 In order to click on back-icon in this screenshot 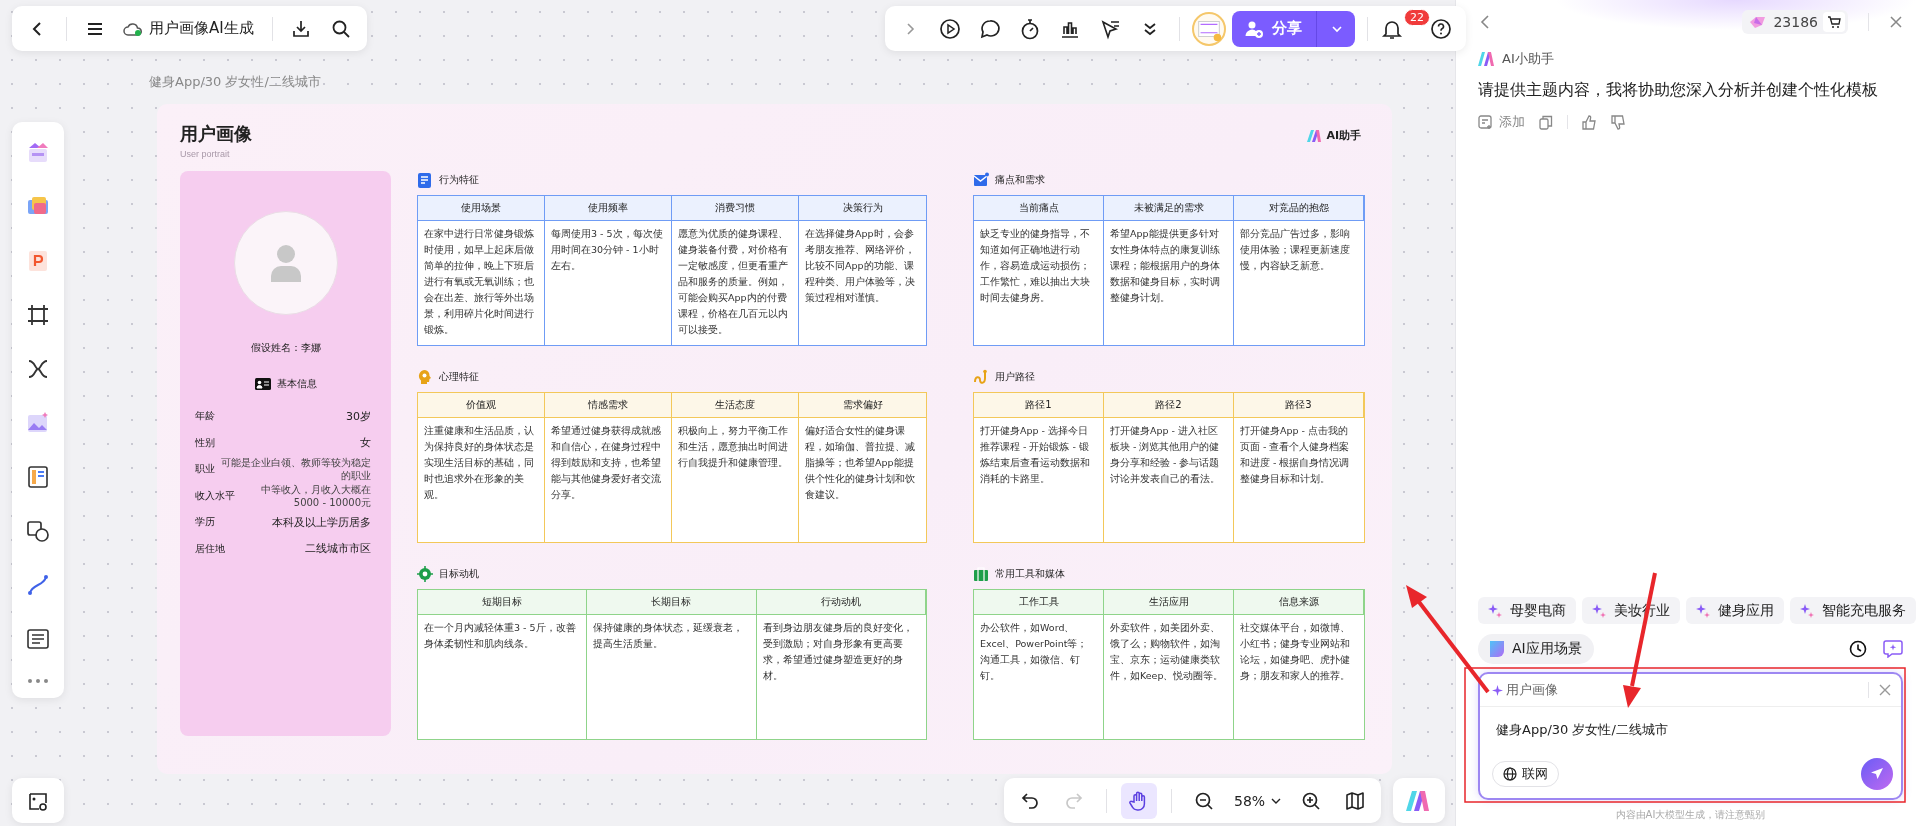, I will do `click(1485, 22)`.